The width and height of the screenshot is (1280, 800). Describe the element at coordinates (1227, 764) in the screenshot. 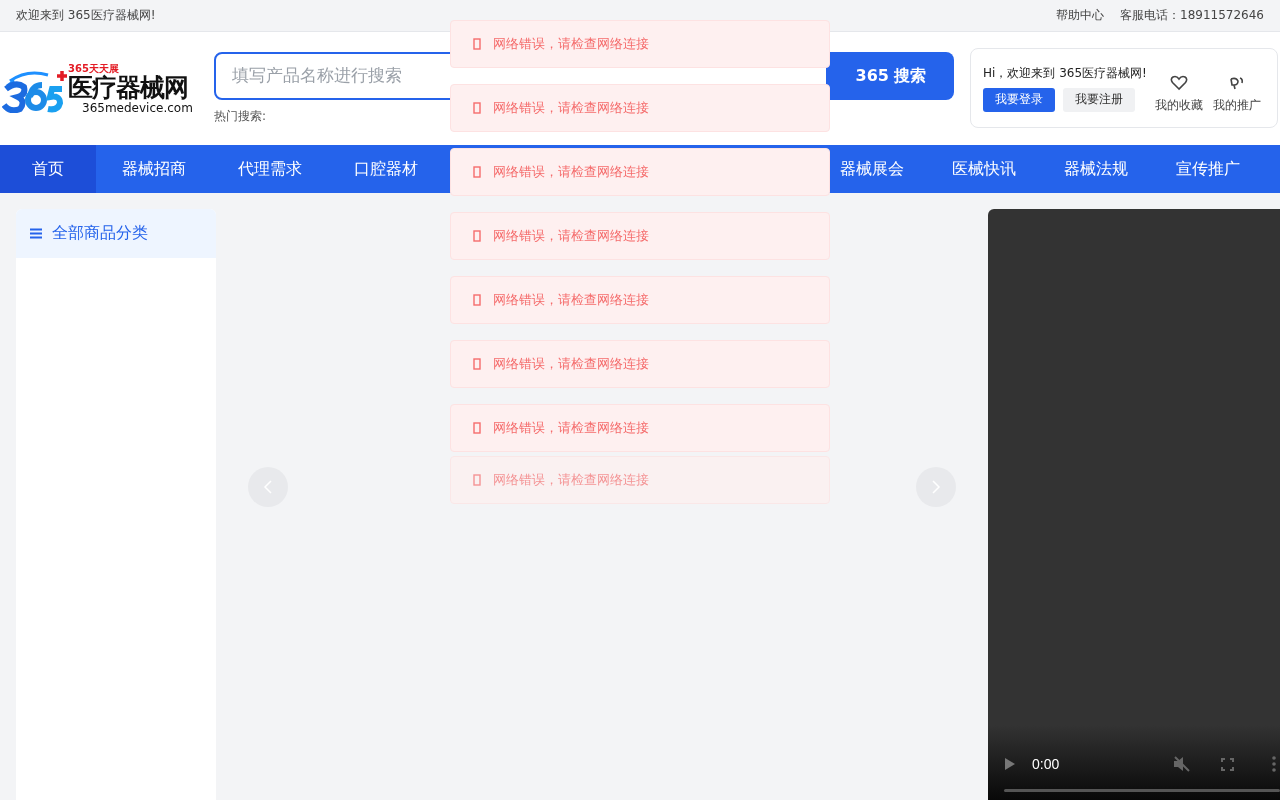

I see `fullscreen-icon` at that location.